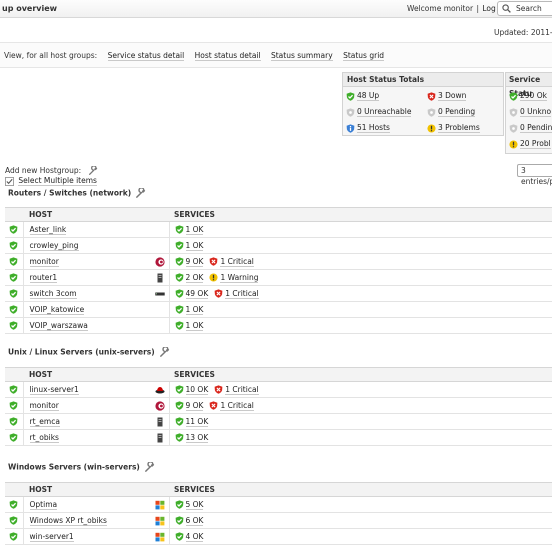  What do you see at coordinates (57, 181) in the screenshot?
I see `select-multiple-link: Select Multiple items` at bounding box center [57, 181].